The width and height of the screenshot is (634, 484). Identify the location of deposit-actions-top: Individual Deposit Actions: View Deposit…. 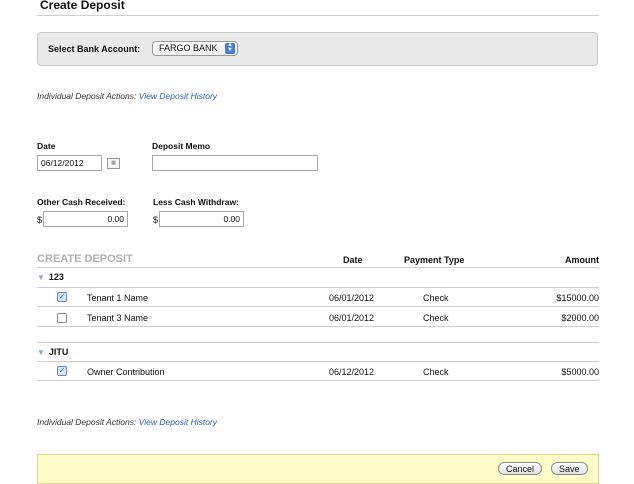
(127, 96).